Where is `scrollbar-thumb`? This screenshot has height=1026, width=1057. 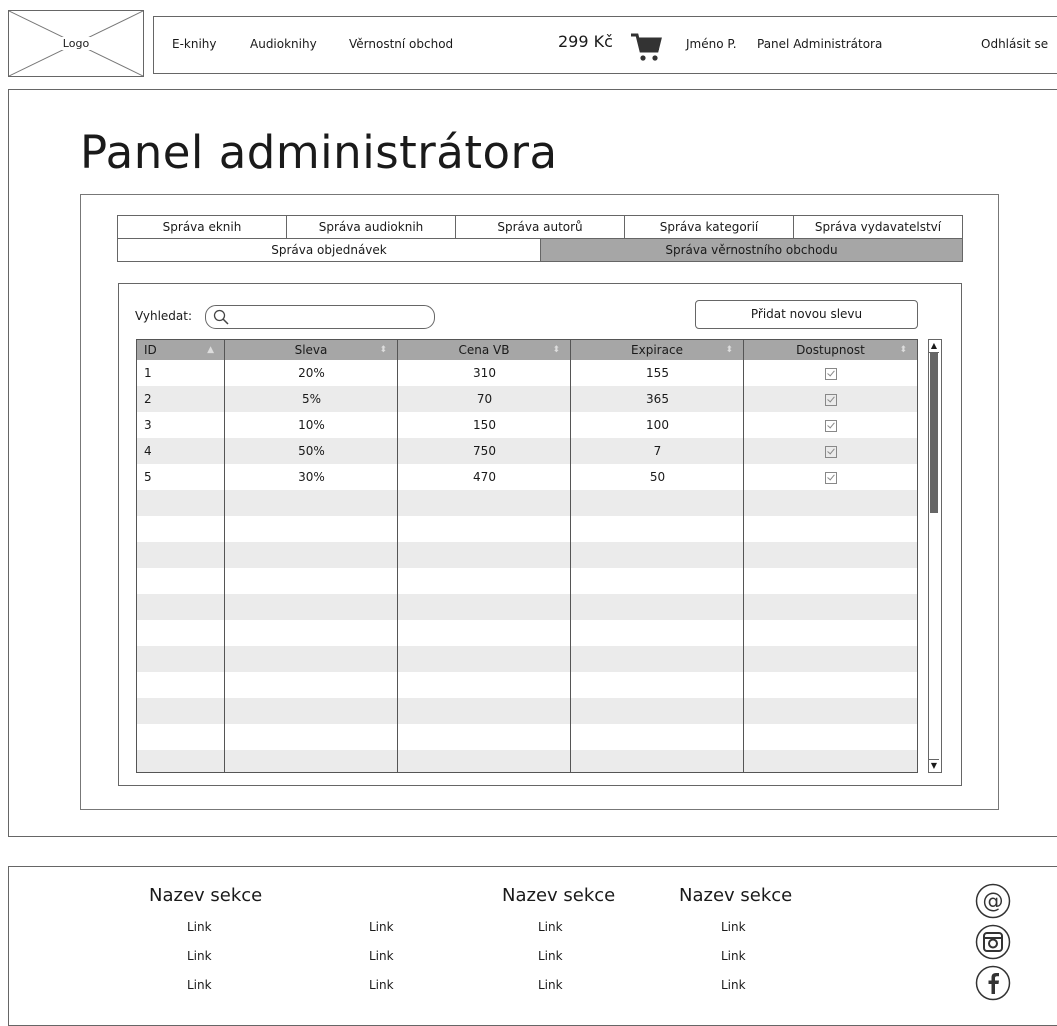 scrollbar-thumb is located at coordinates (934, 433).